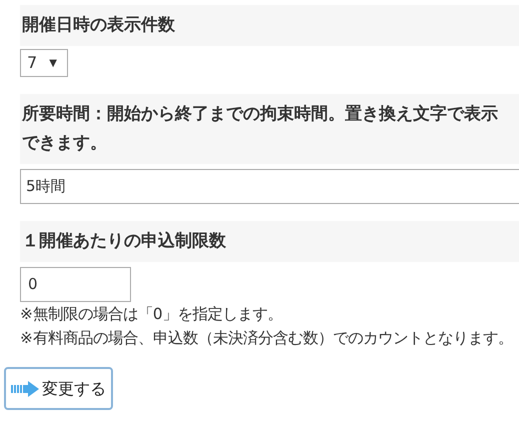  What do you see at coordinates (75, 284) in the screenshot?
I see `limit-field: 0` at bounding box center [75, 284].